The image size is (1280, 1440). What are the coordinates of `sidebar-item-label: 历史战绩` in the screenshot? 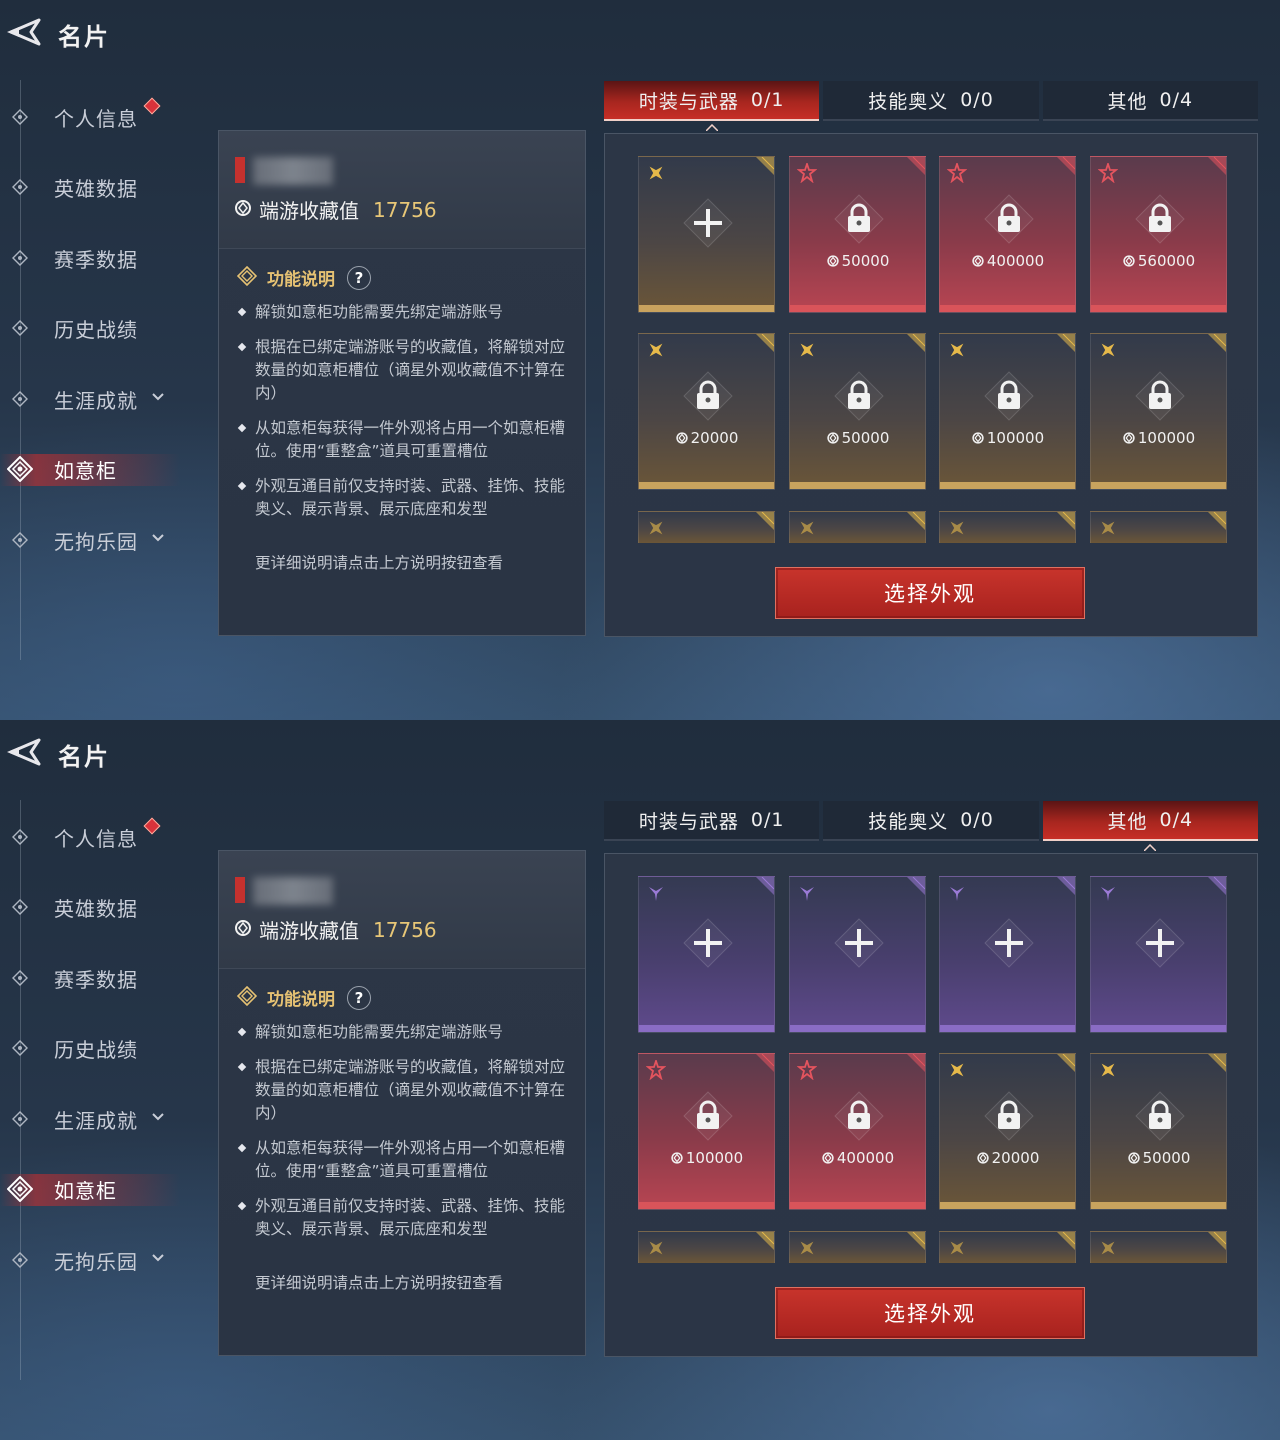 It's located at (96, 329).